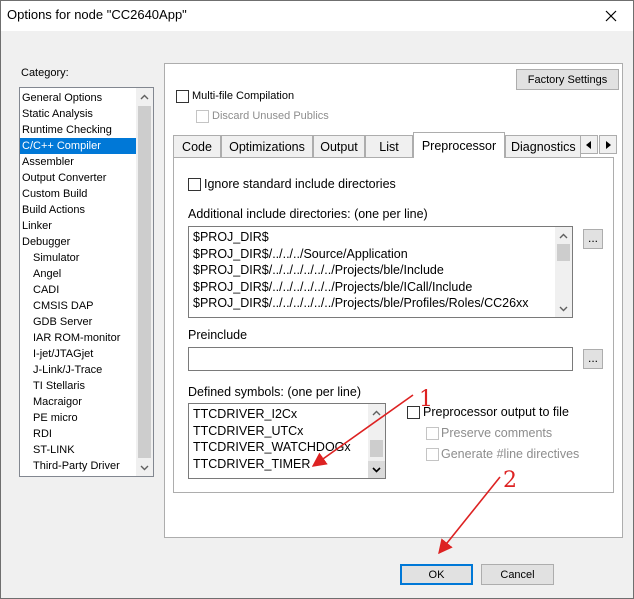  What do you see at coordinates (510, 480) in the screenshot?
I see `annotation-number-2: 2` at bounding box center [510, 480].